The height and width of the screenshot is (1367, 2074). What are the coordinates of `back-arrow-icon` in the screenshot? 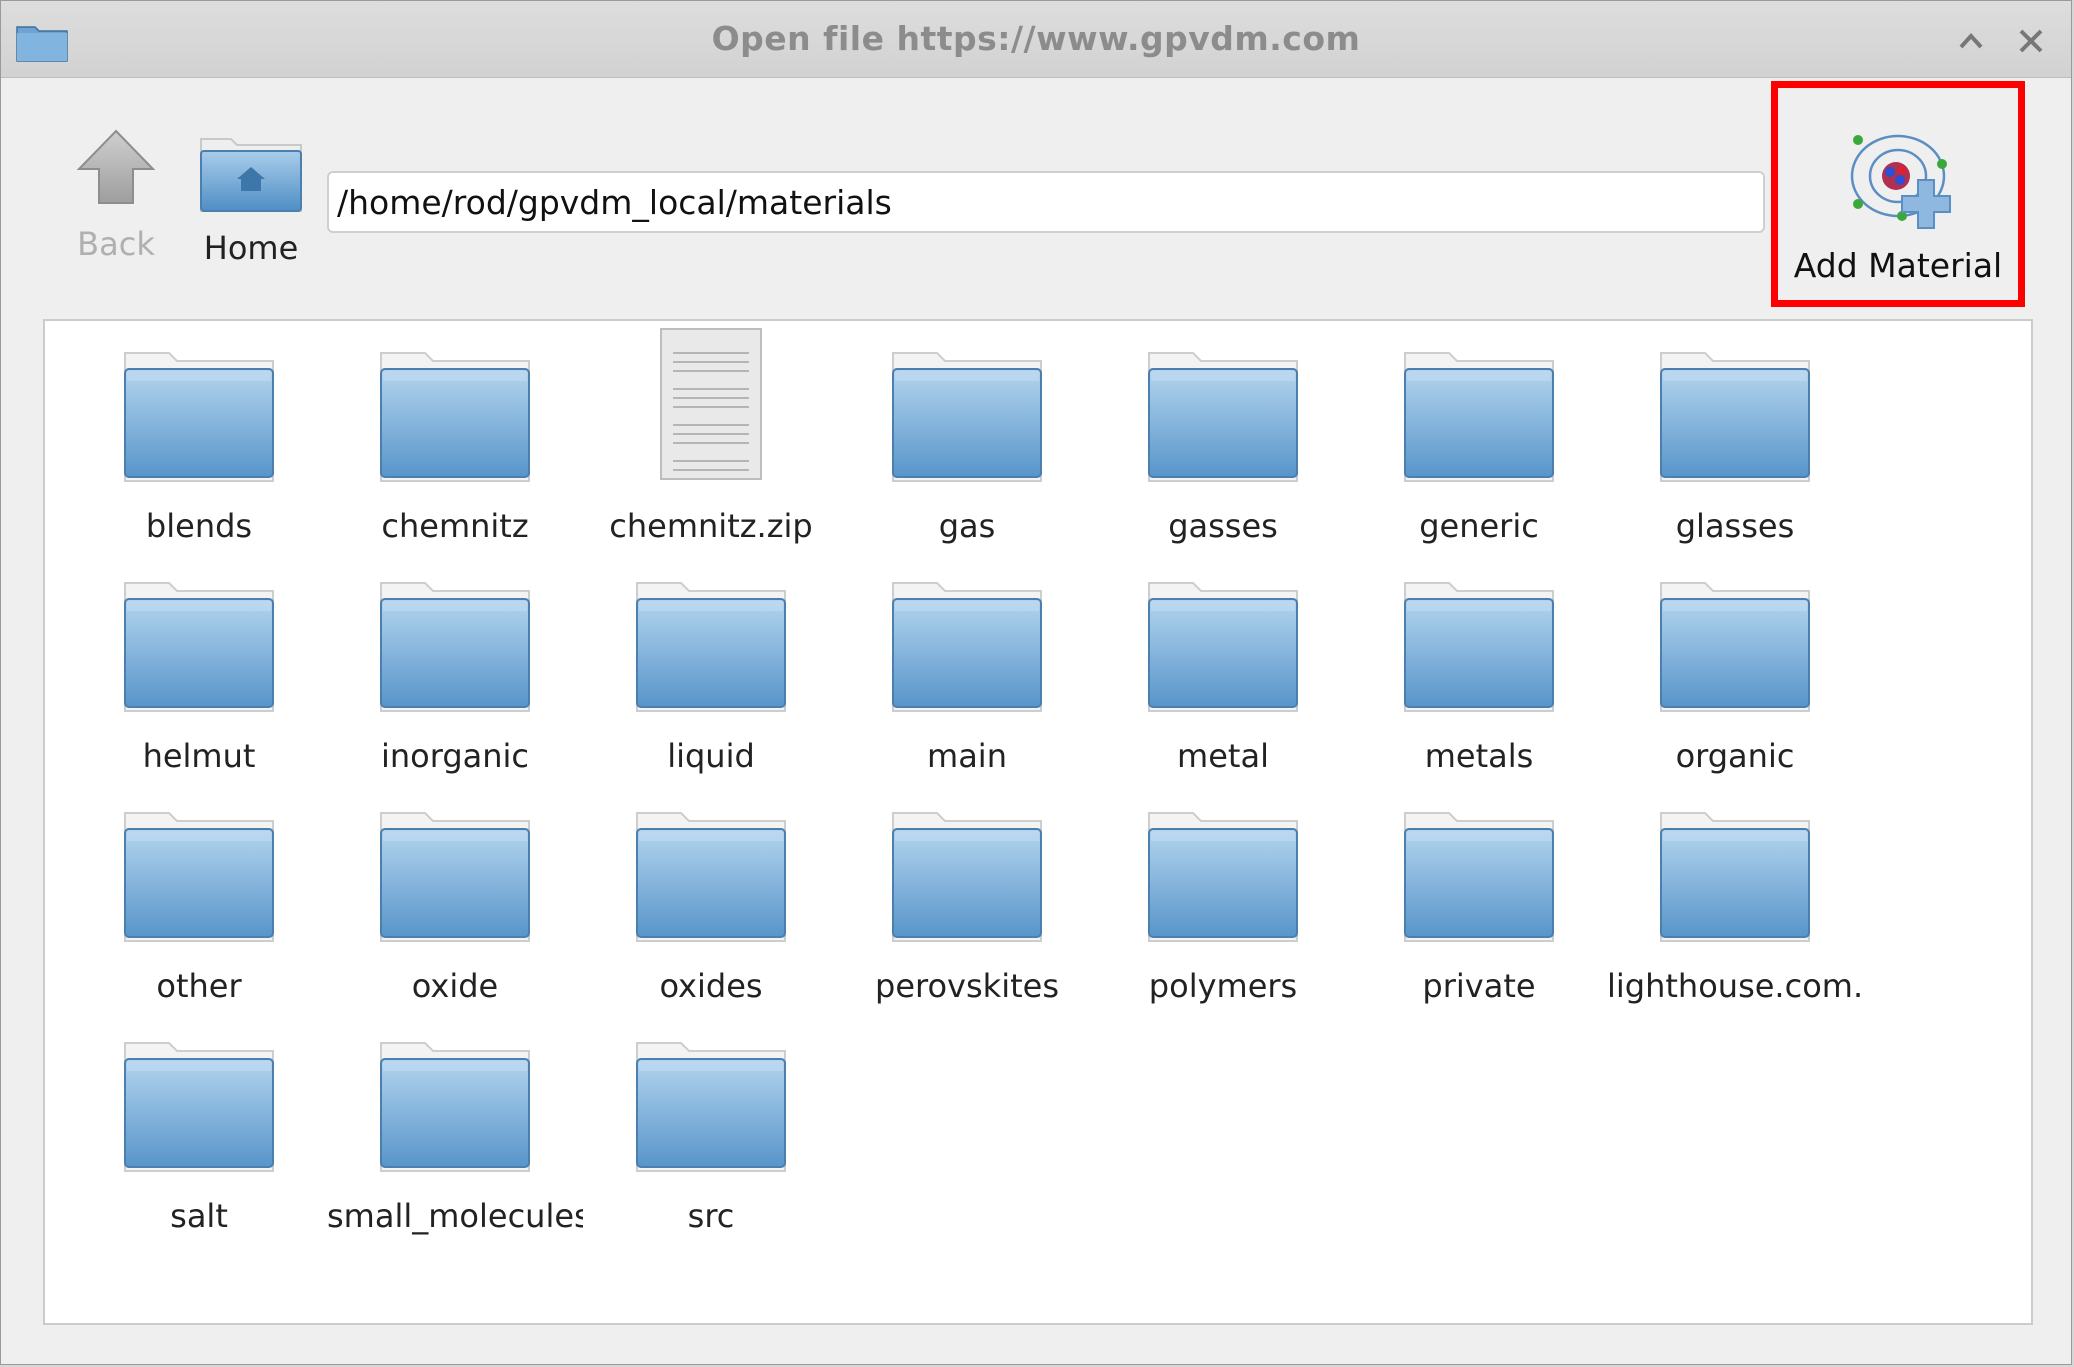 It's located at (116, 166).